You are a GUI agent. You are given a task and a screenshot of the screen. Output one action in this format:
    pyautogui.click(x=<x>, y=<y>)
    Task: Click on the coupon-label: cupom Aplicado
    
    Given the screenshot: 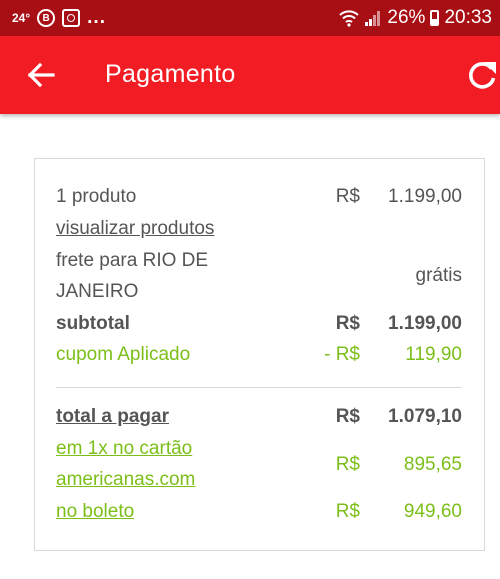 What is the action you would take?
    pyautogui.click(x=123, y=354)
    